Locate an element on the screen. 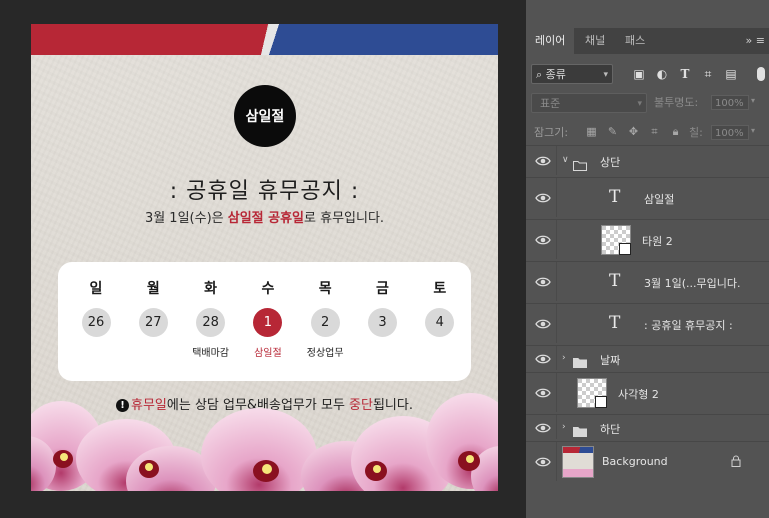 Image resolution: width=769 pixels, height=518 pixels. layer-name: : 공휴일 휴무공지 : is located at coordinates (688, 325).